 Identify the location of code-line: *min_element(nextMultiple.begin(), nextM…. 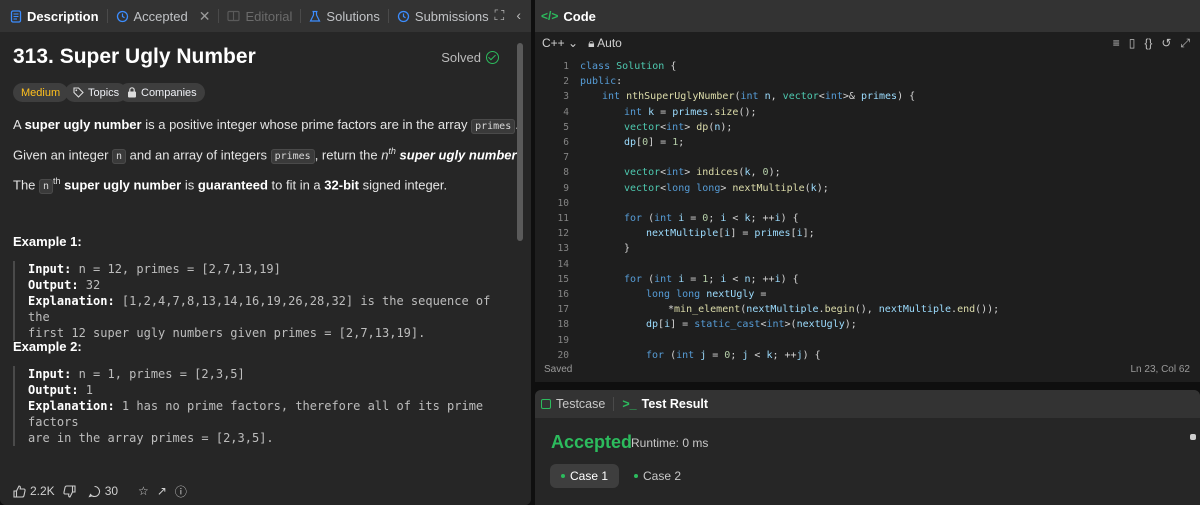
(834, 310).